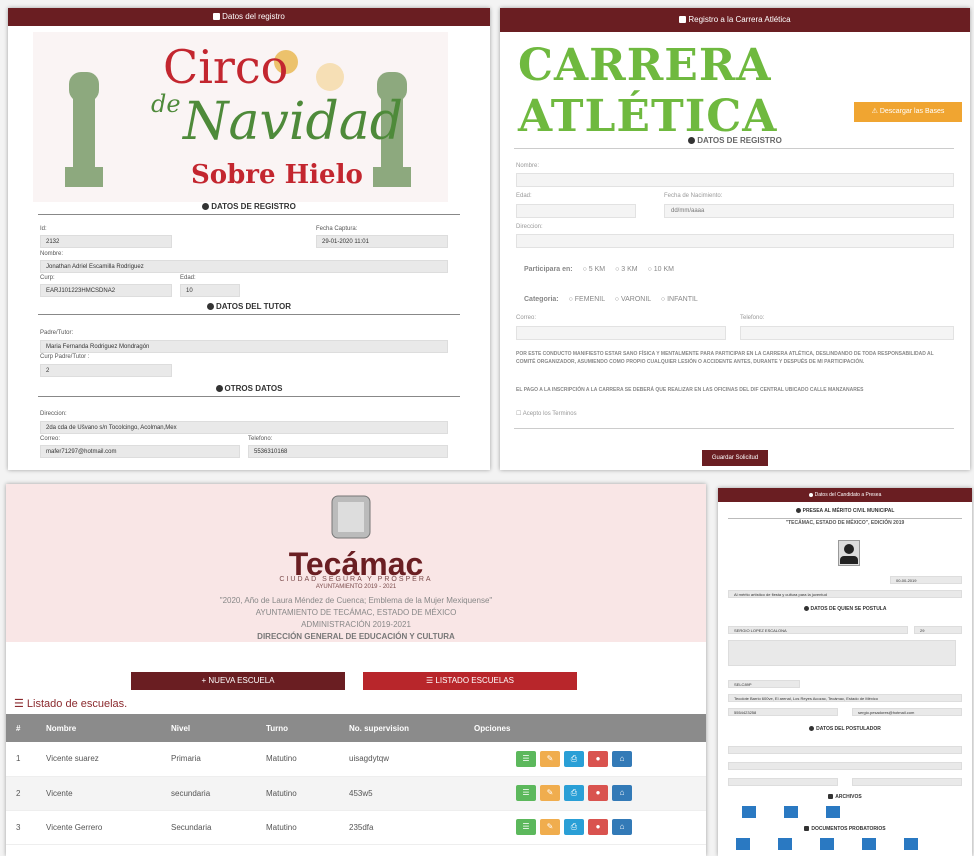  I want to click on edad-field: 10, so click(210, 290).